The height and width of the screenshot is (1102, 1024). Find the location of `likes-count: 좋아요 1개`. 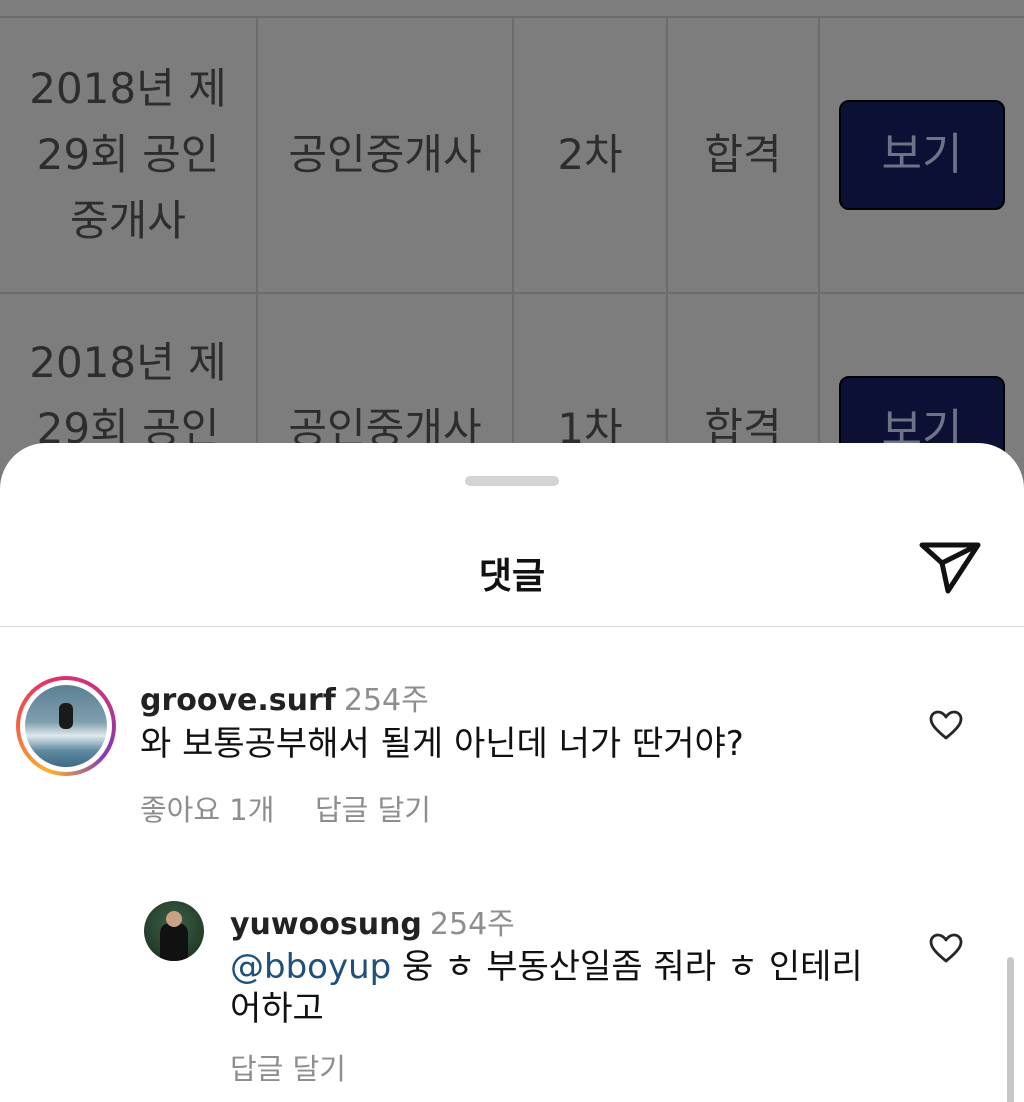

likes-count: 좋아요 1개 is located at coordinates (207, 808).